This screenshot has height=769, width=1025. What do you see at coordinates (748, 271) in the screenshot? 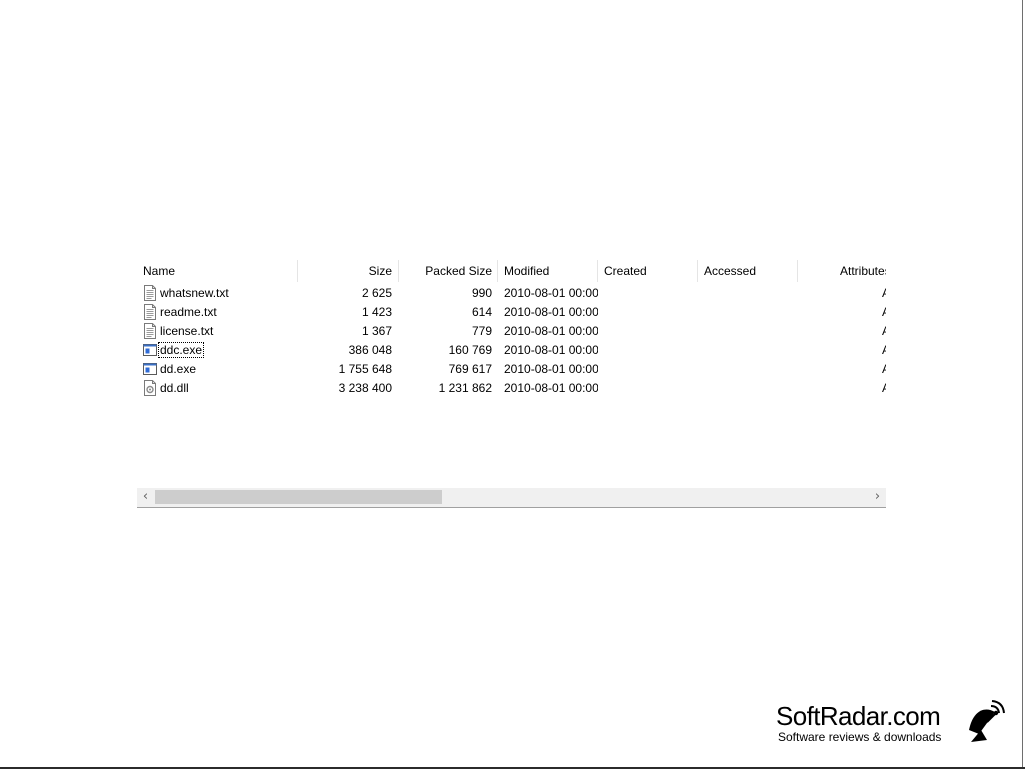
I see `column-header-accessed: Accessed` at bounding box center [748, 271].